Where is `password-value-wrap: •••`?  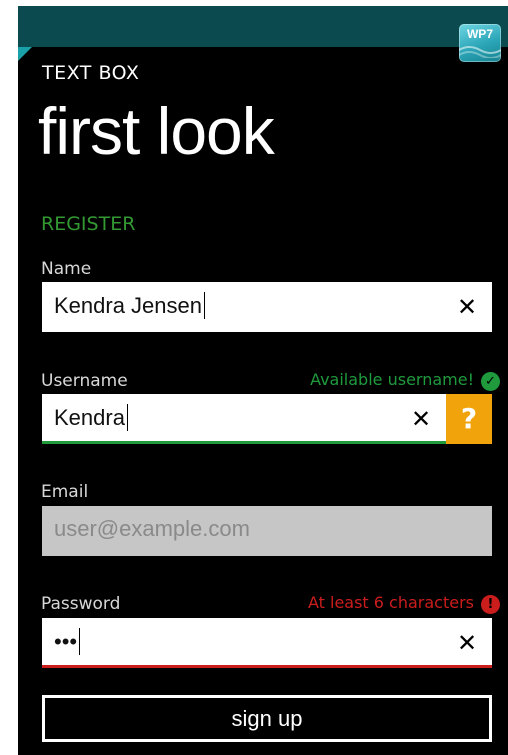
password-value-wrap: ••• is located at coordinates (67, 641).